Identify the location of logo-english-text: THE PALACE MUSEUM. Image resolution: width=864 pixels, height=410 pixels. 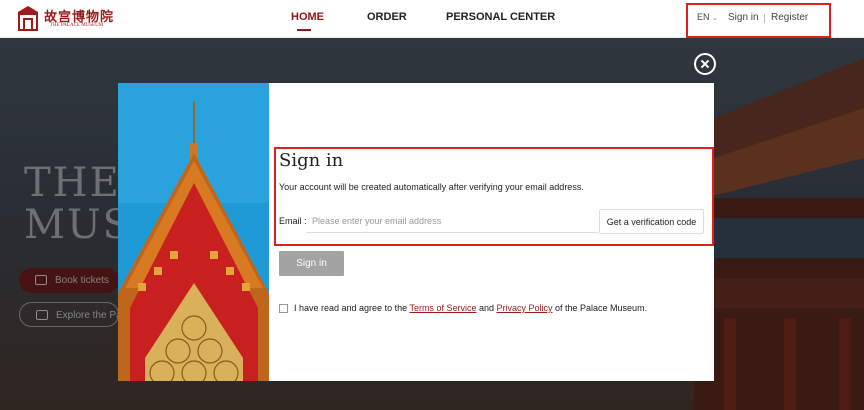
(77, 25).